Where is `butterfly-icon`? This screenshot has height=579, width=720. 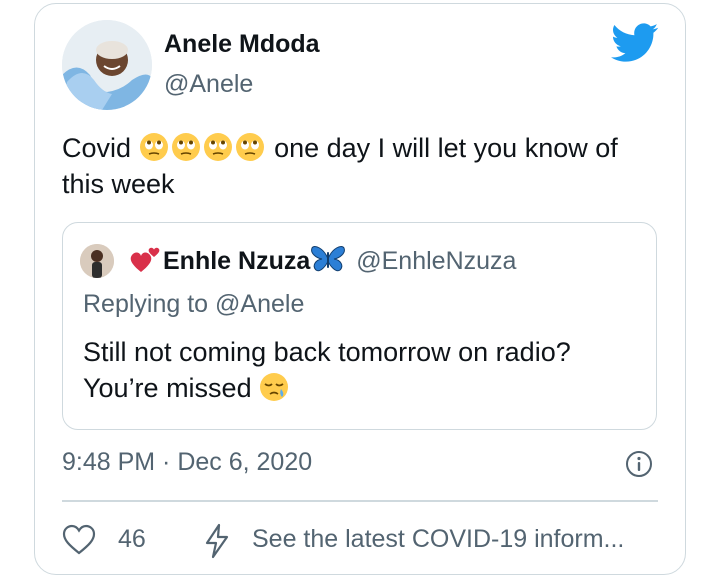
butterfly-icon is located at coordinates (328, 258).